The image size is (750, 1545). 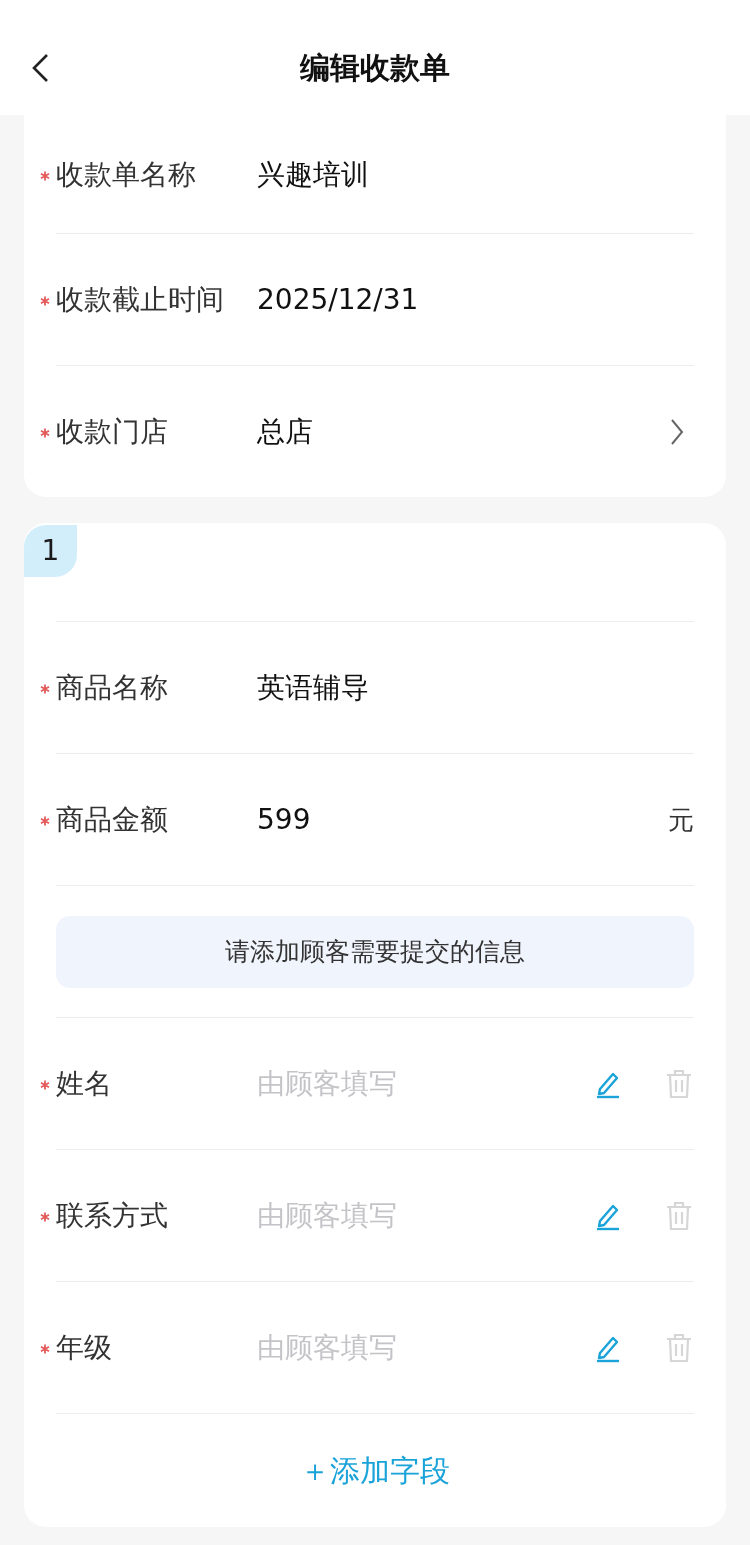 I want to click on field-value: 总店, so click(x=285, y=431).